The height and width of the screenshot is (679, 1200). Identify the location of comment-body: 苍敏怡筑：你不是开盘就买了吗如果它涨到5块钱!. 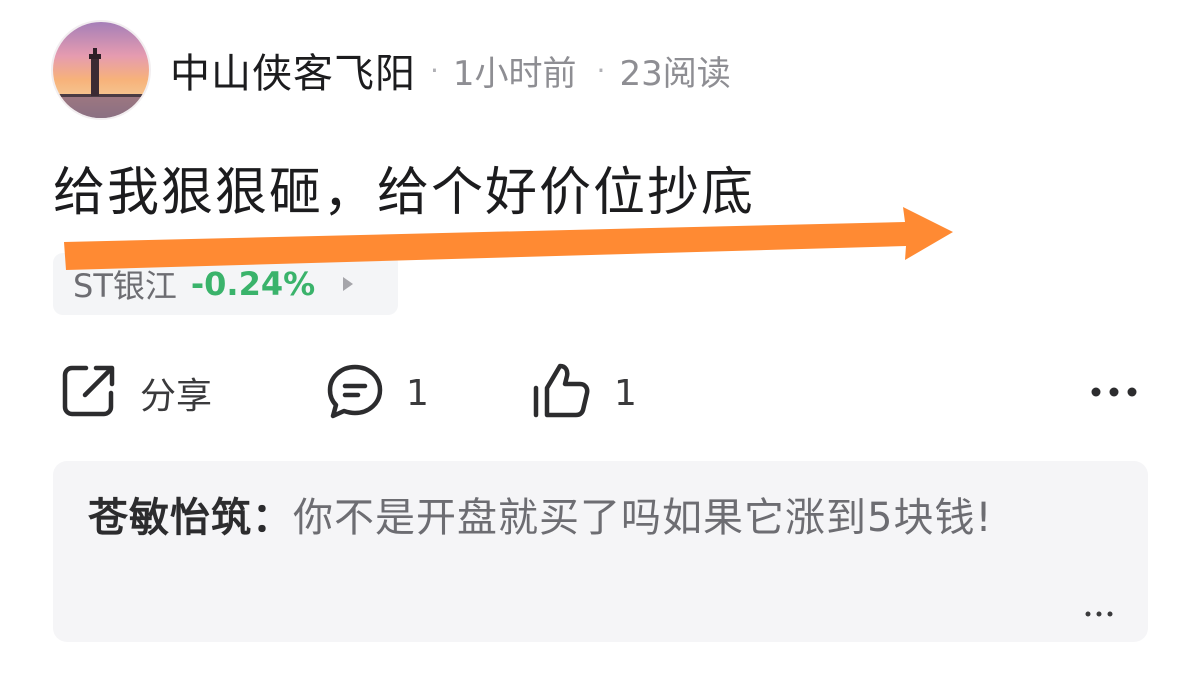
(578, 518).